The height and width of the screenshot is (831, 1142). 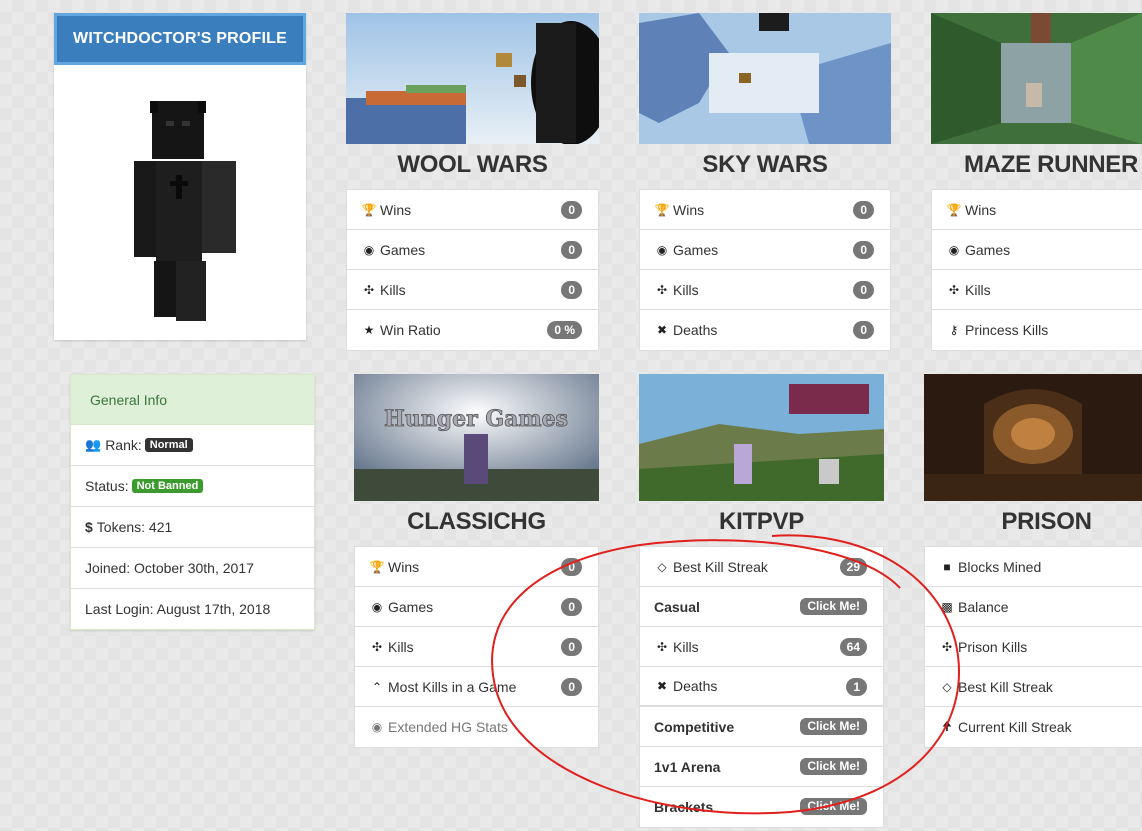 I want to click on status-label: Status:, so click(x=107, y=486).